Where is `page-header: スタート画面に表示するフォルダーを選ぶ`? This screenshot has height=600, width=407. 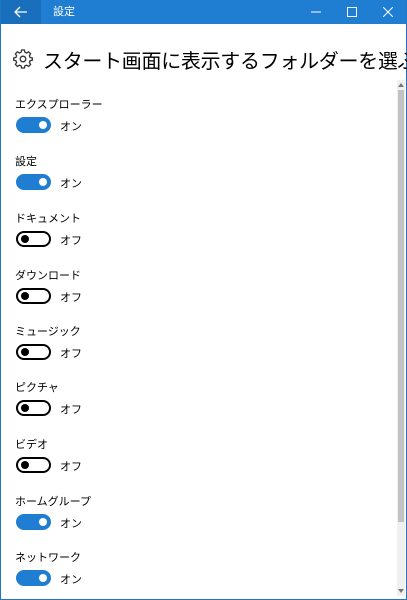 page-header: スタート画面に表示するフォルダーを選ぶ is located at coordinates (210, 59).